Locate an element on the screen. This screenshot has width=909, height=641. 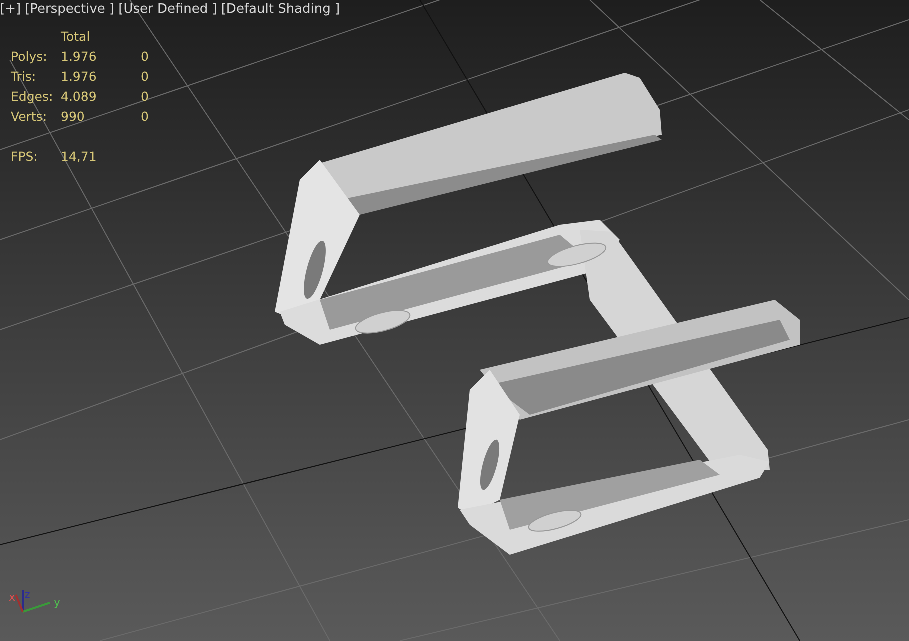
axis-y-label: y is located at coordinates (57, 602).